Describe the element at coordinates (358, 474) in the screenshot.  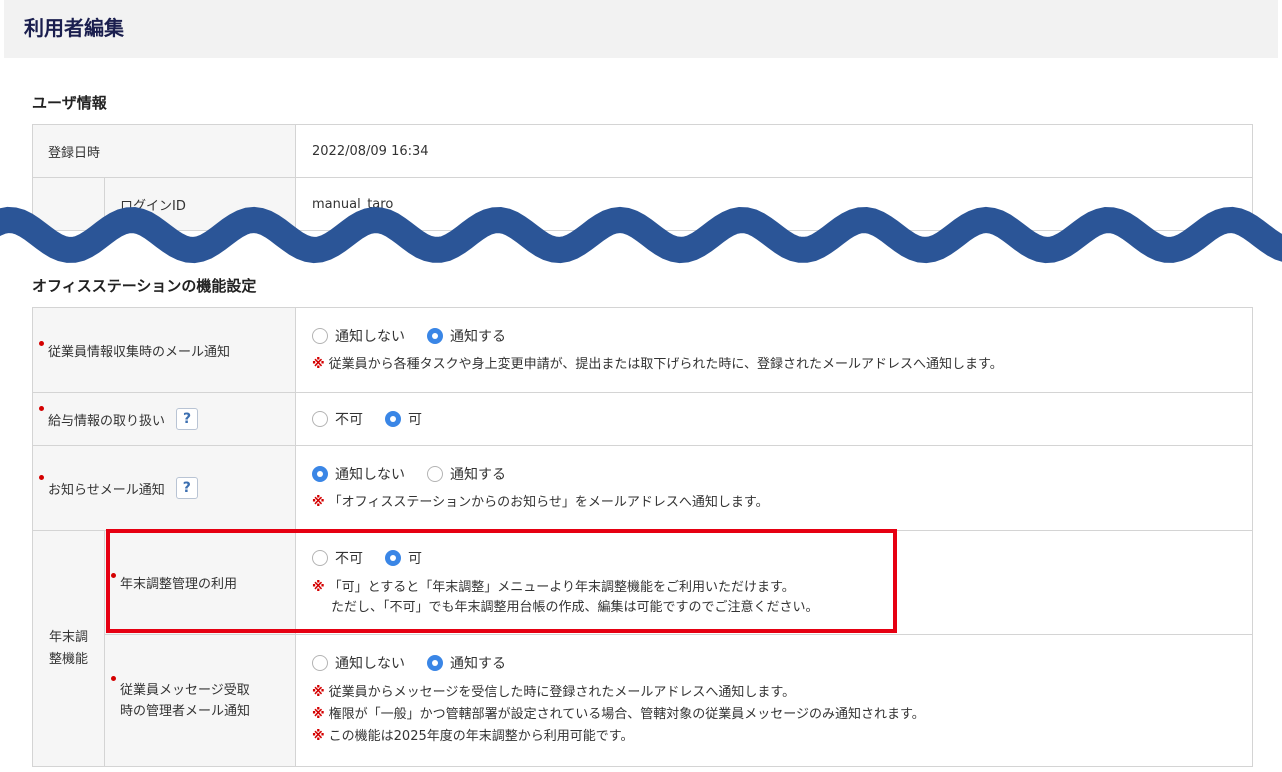
I see `news-mail-option-off: 通知しない` at that location.